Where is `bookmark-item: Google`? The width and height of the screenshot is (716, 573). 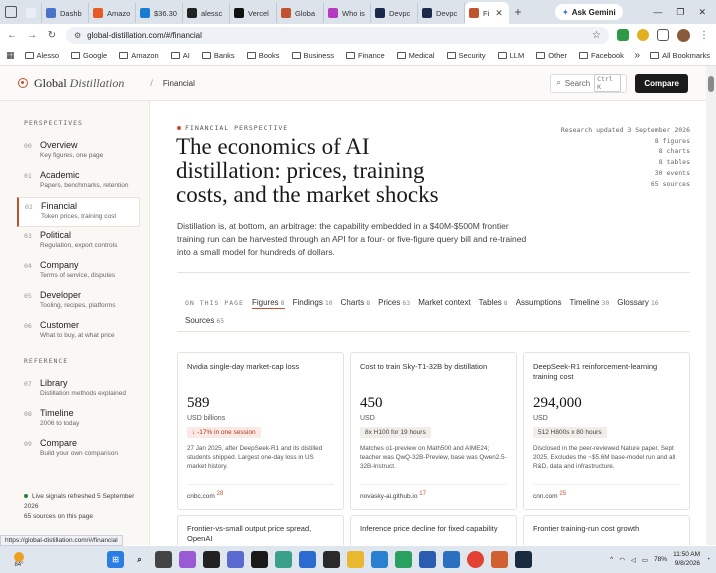
bookmark-item: Google is located at coordinates (89, 55).